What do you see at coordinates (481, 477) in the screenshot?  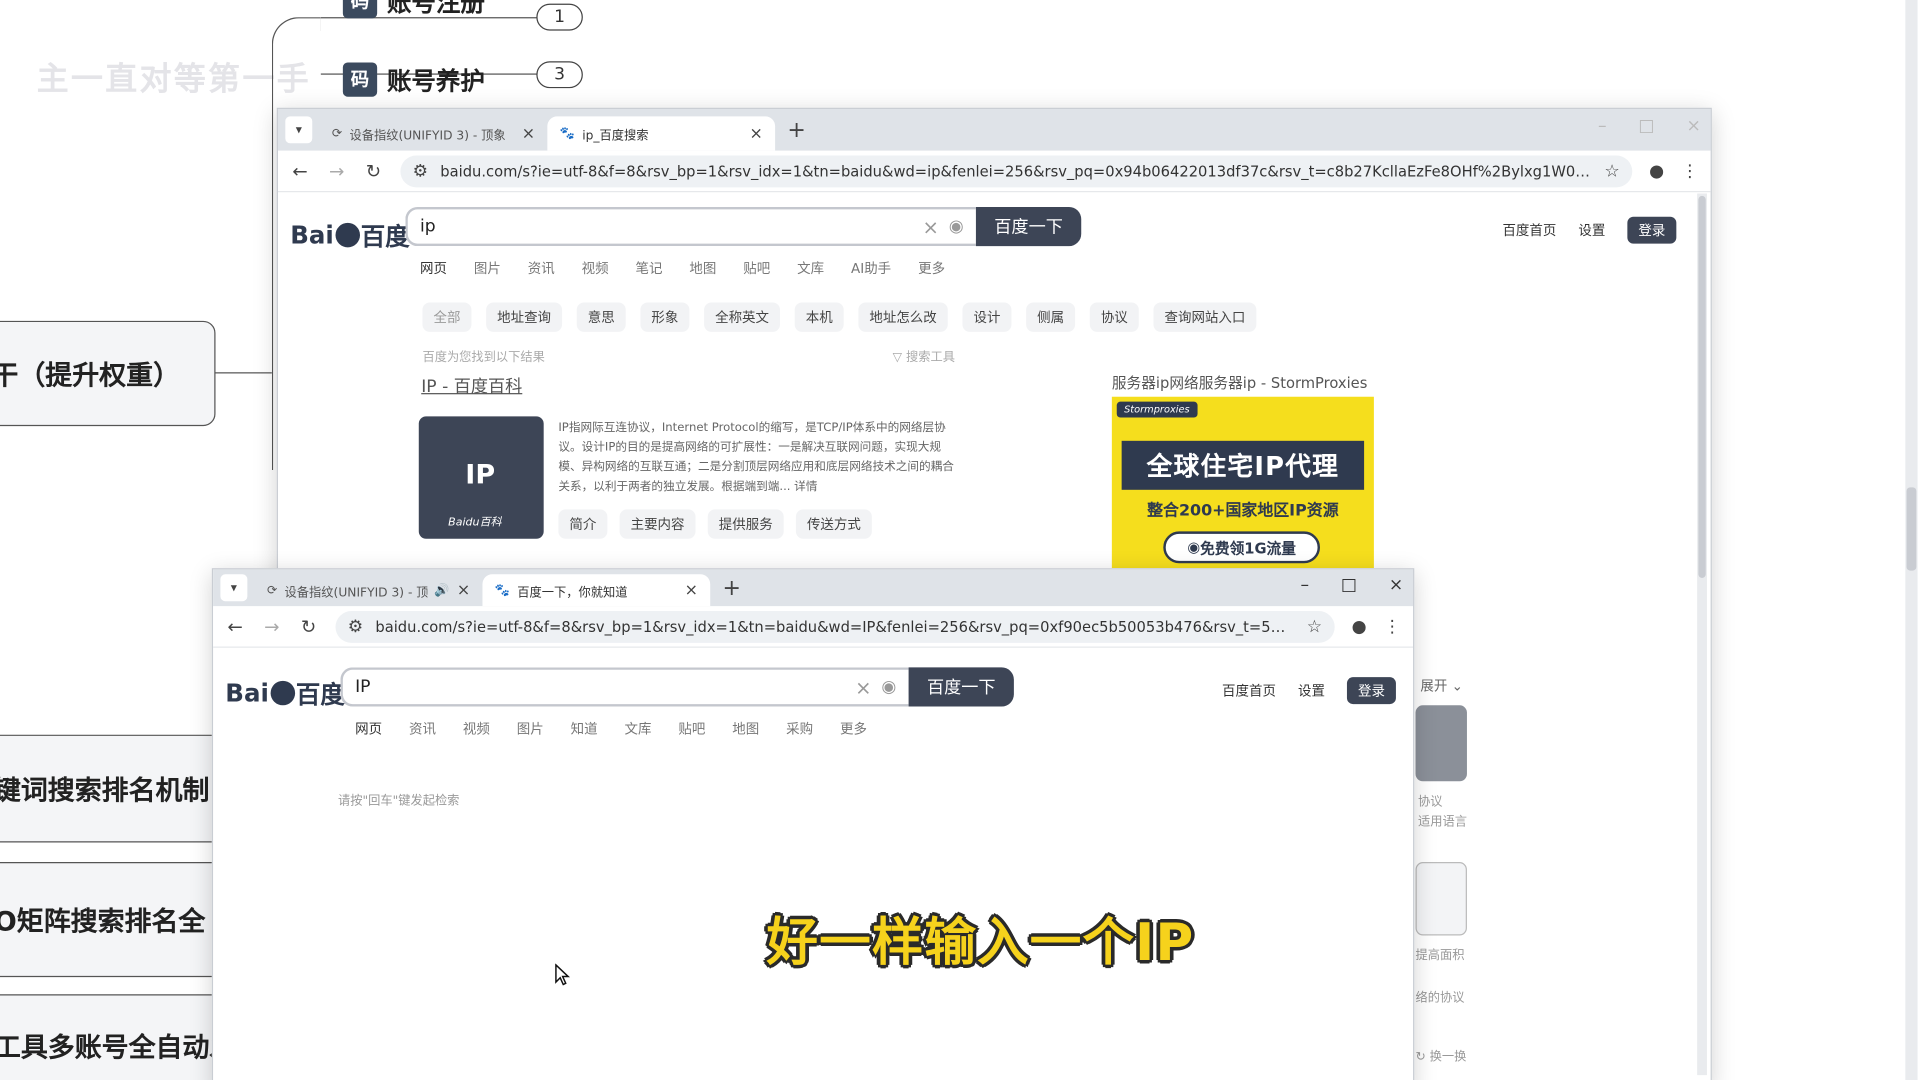 I see `baike-thumbnail: IP Baidu百科` at bounding box center [481, 477].